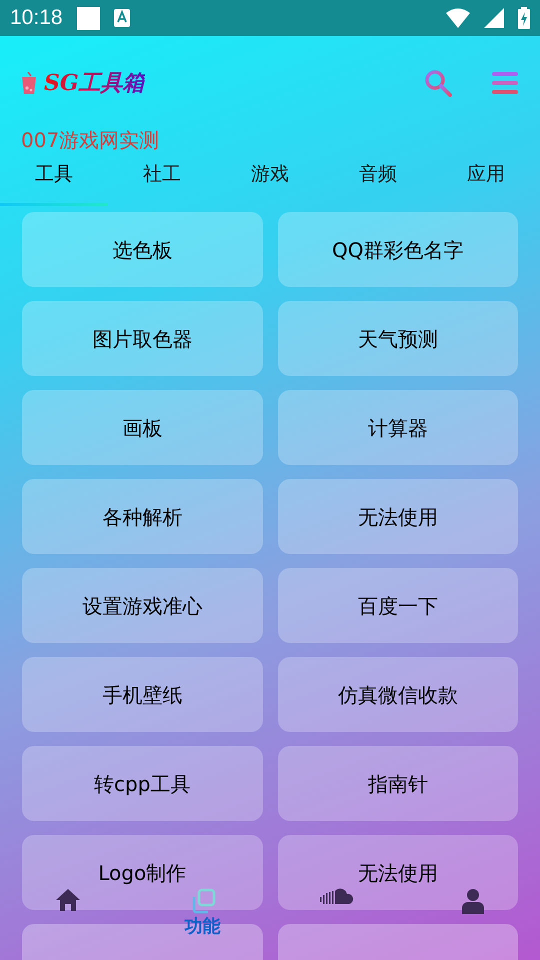  What do you see at coordinates (67, 900) in the screenshot?
I see `home-icon` at bounding box center [67, 900].